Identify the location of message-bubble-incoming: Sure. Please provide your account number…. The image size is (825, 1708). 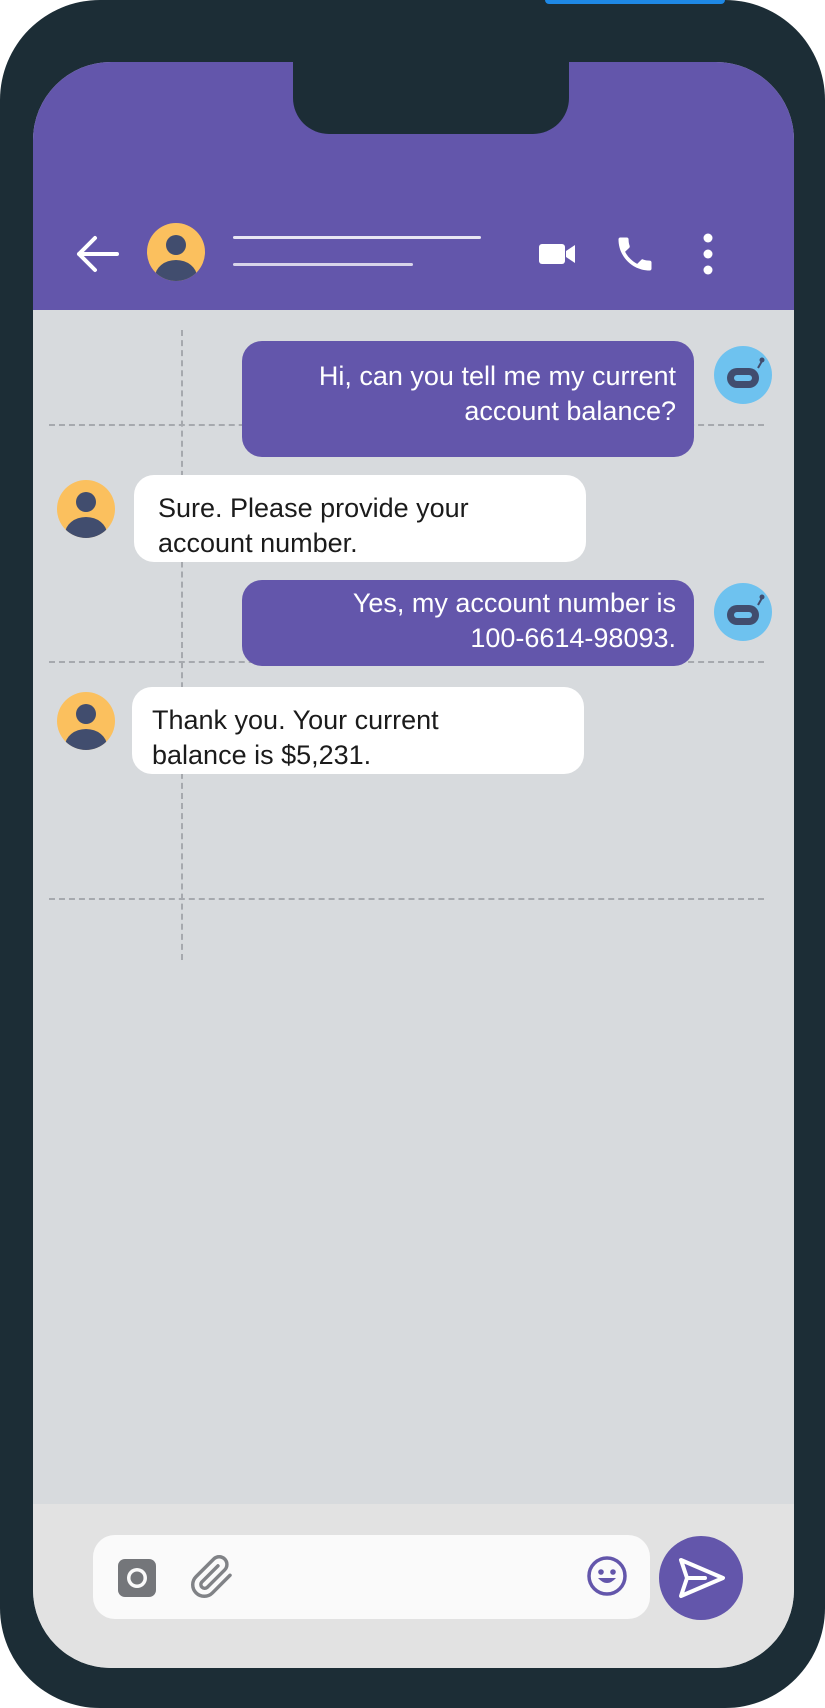
(360, 518).